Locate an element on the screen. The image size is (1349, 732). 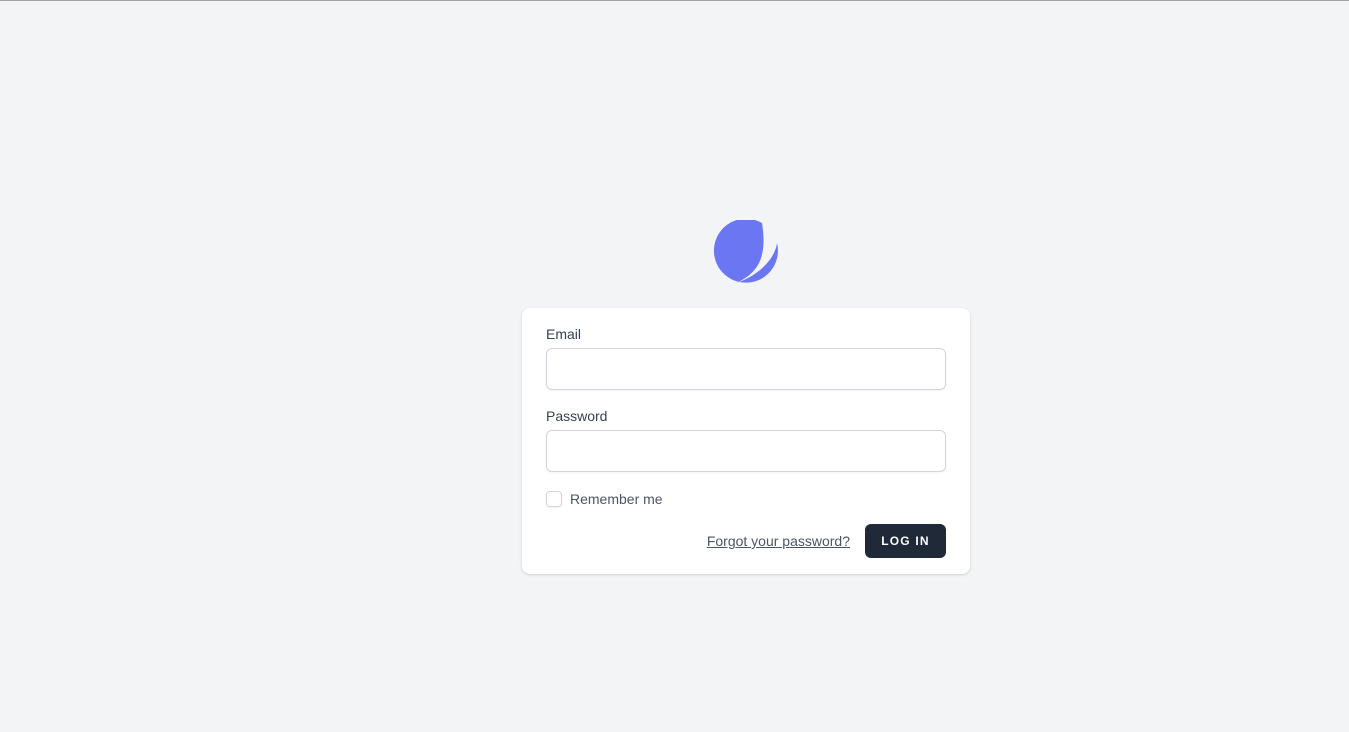
remember-me-checkbox is located at coordinates (554, 499).